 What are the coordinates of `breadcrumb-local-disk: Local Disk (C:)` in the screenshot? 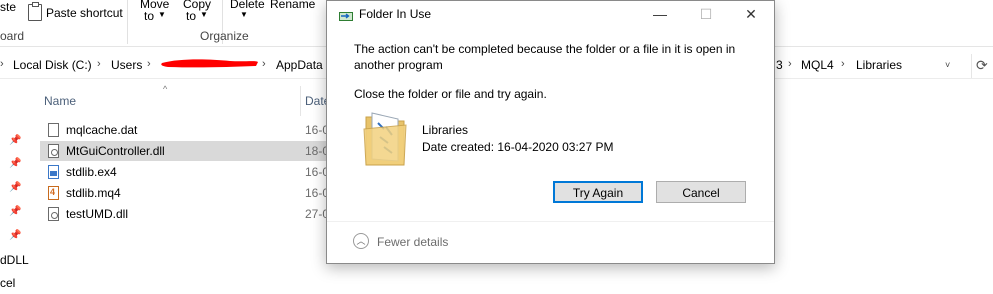 It's located at (52, 65).